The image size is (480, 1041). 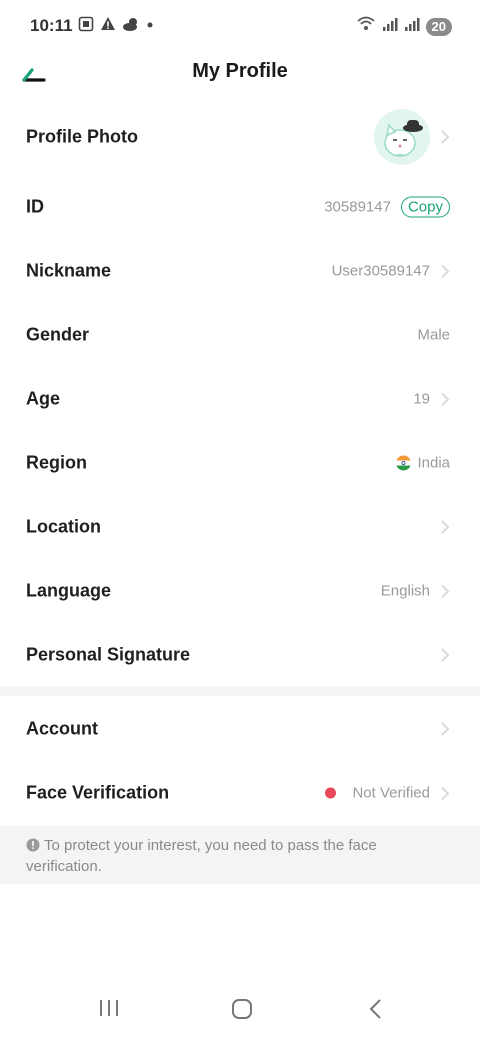 I want to click on row-label: Language, so click(x=69, y=590).